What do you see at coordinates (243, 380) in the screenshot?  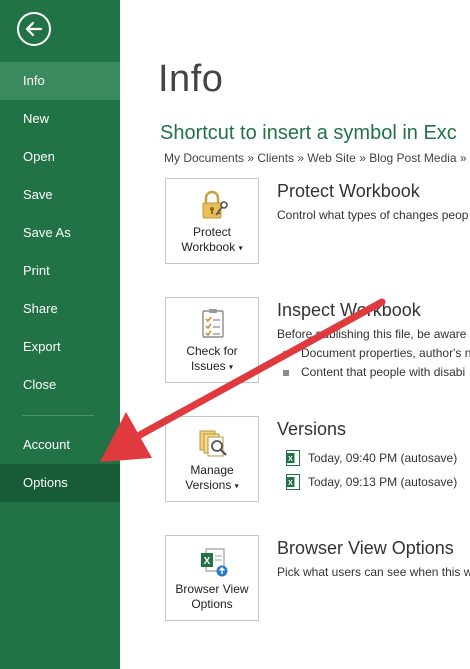 I see `annotation-arrow` at bounding box center [243, 380].